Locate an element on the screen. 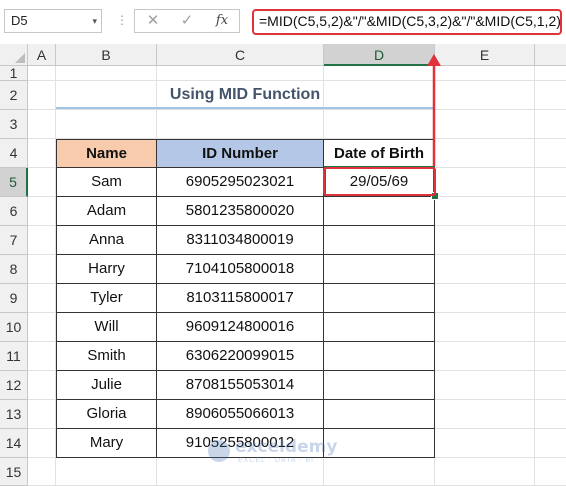 The image size is (566, 486). watermark-tagline: EXCEL · DATA · BI is located at coordinates (276, 460).